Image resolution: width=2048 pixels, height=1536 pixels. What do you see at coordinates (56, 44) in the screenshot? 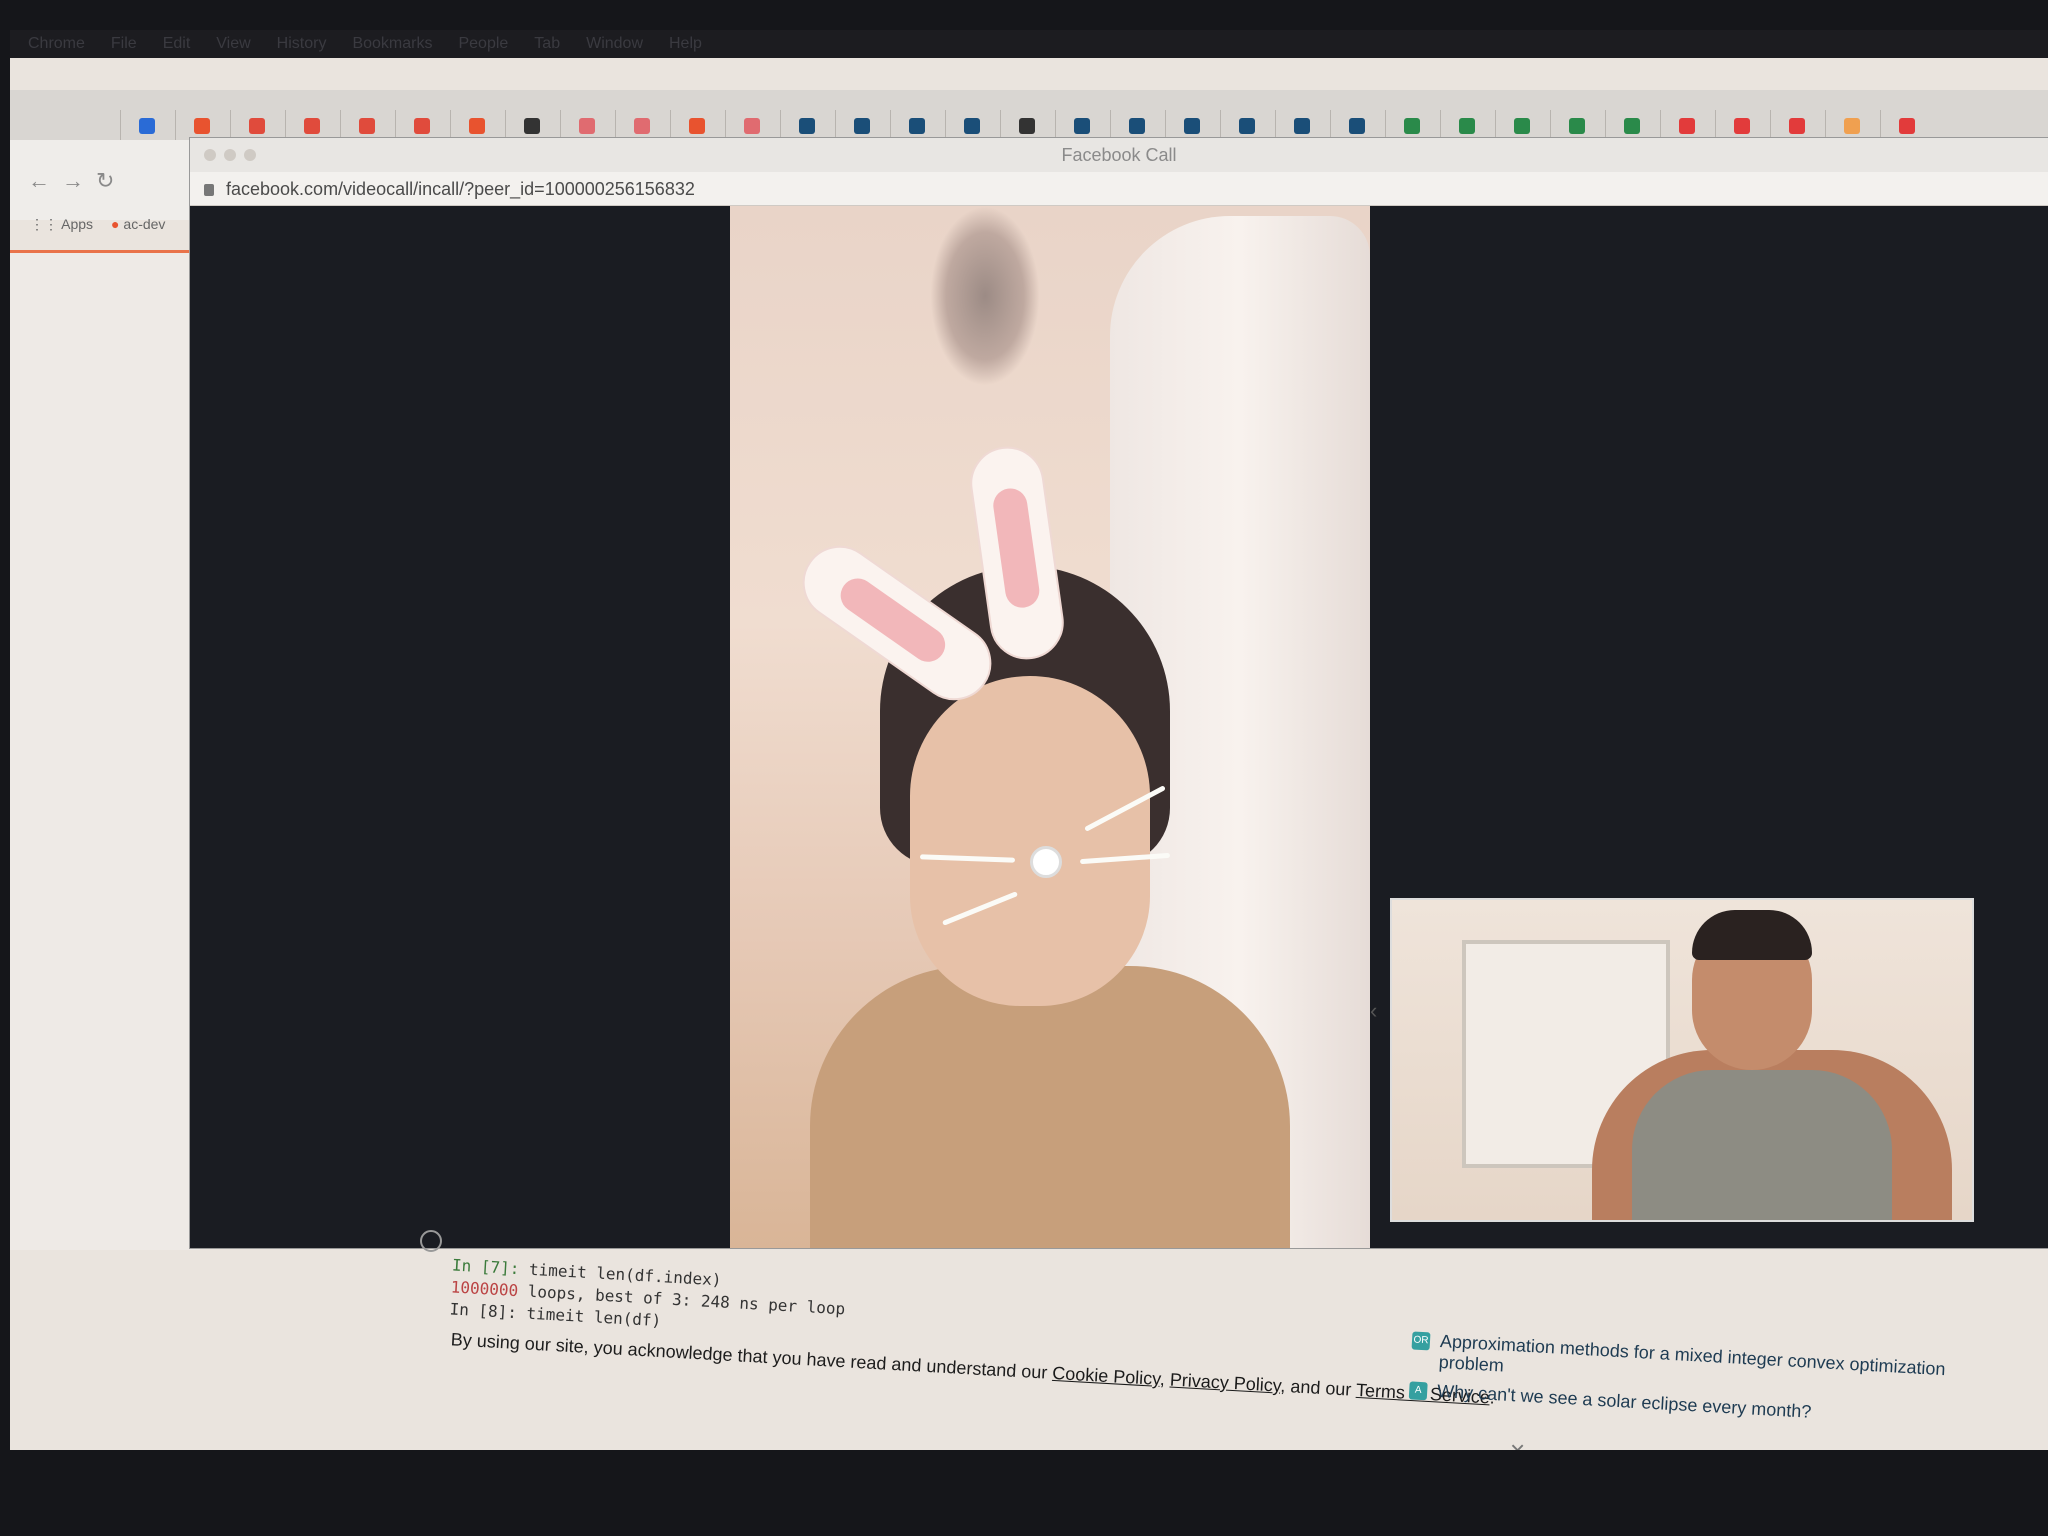
I see `menu-item-chrome: Chrome` at bounding box center [56, 44].